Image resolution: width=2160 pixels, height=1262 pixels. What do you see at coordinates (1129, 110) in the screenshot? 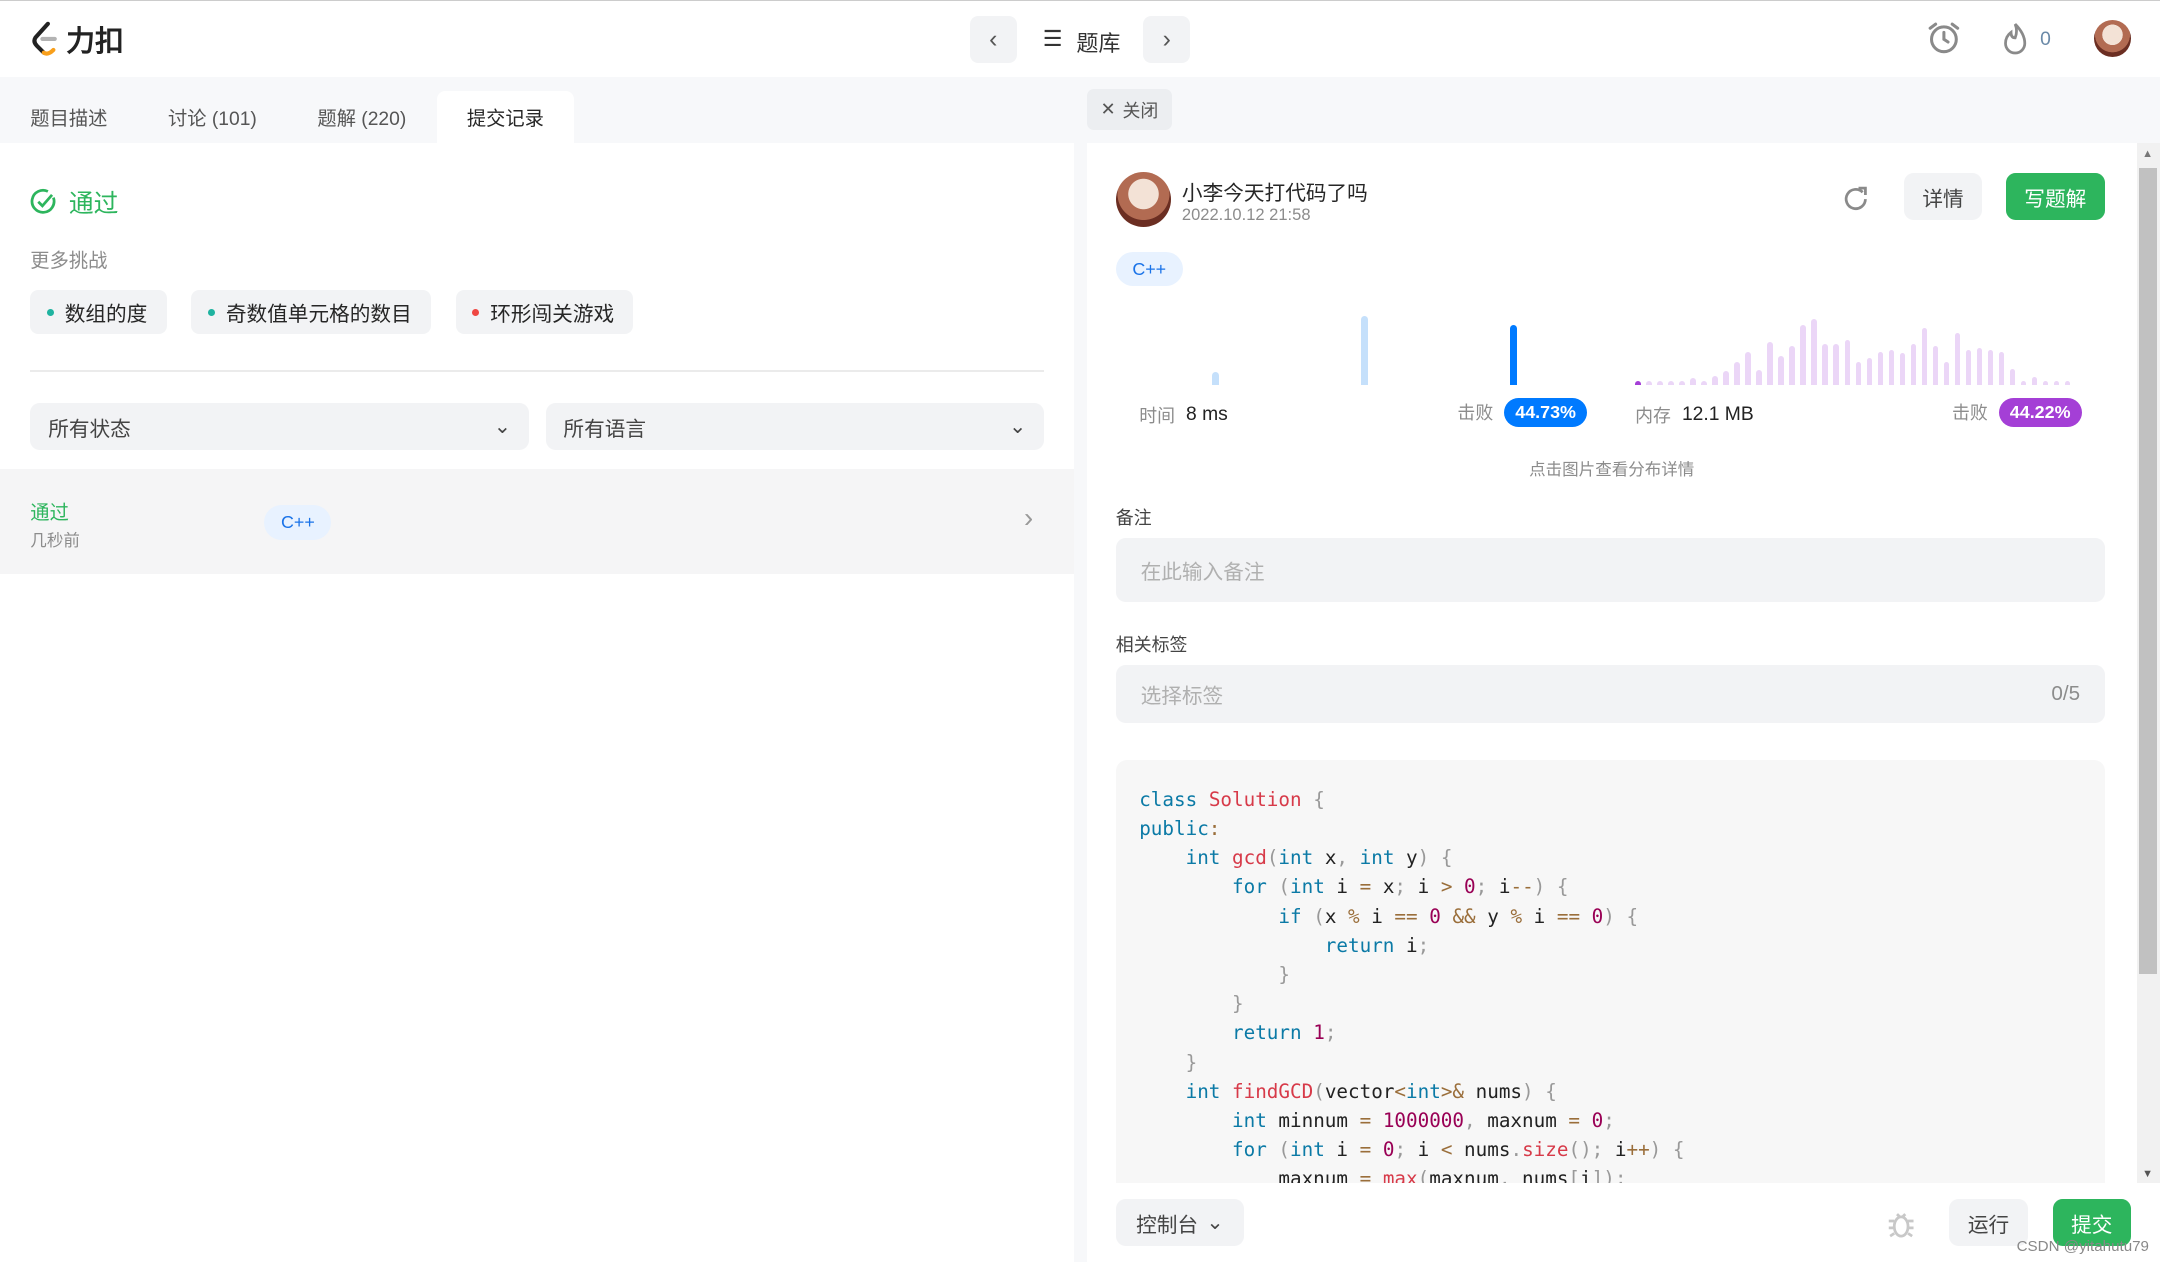
I see `close-button: ✕ 关闭` at bounding box center [1129, 110].